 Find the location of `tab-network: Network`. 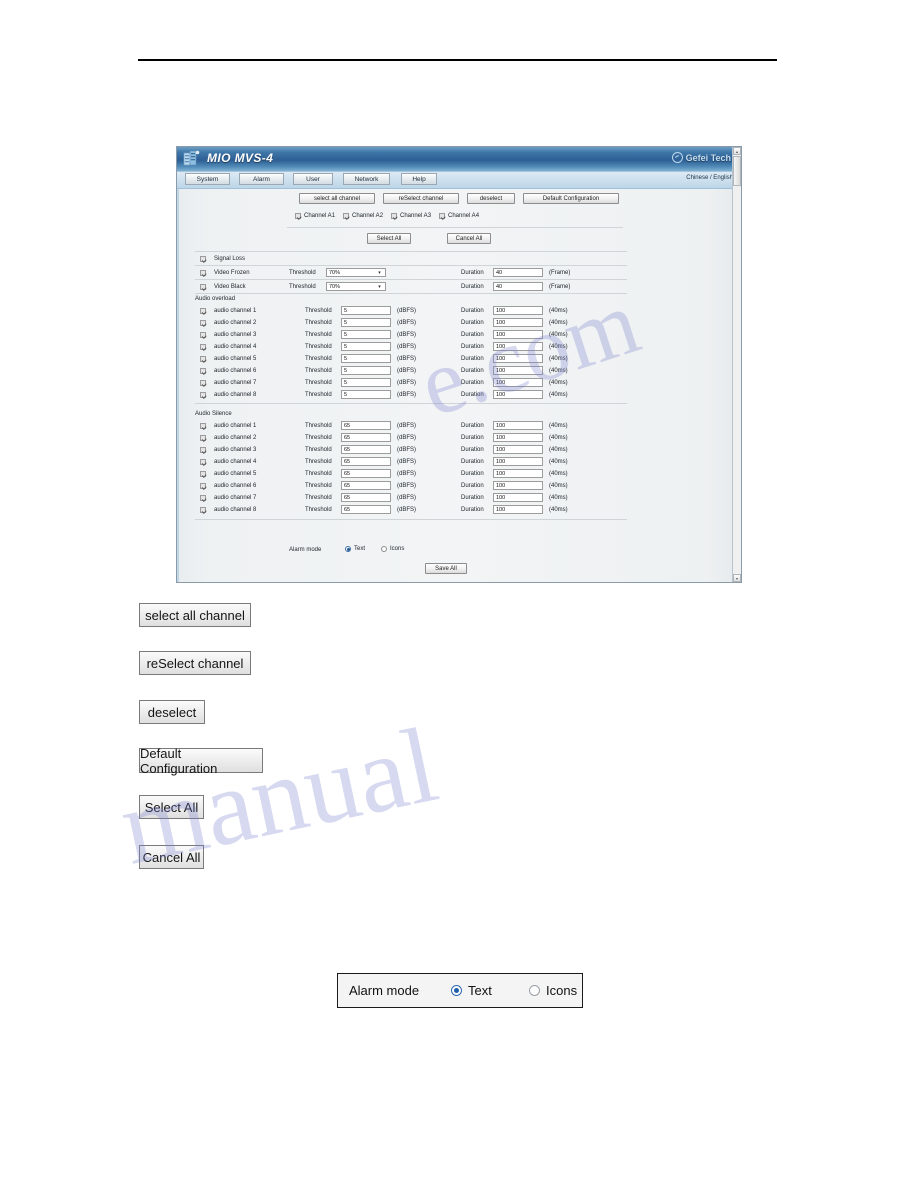

tab-network: Network is located at coordinates (366, 179).